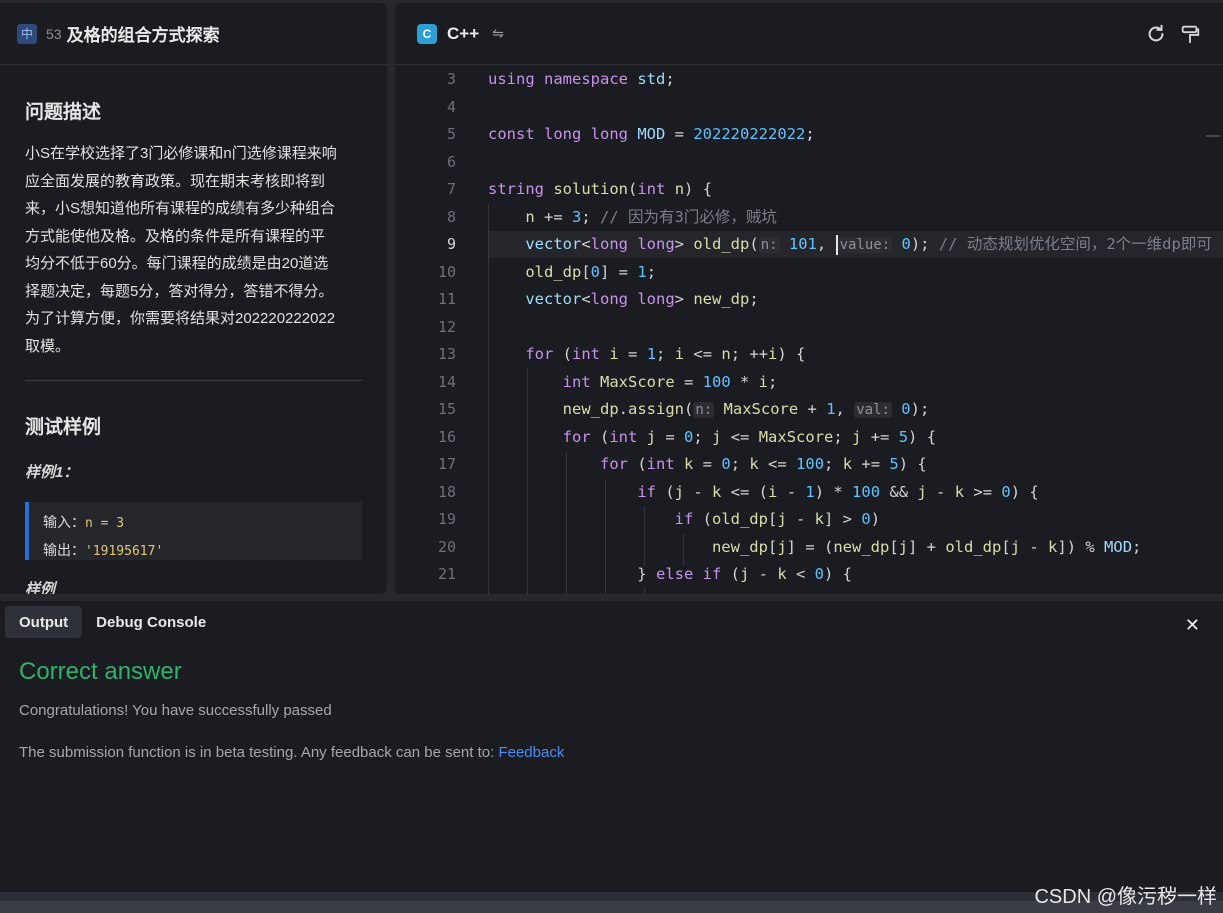 The image size is (1223, 913). I want to click on code-line: 3 using namespace std;, so click(809, 79).